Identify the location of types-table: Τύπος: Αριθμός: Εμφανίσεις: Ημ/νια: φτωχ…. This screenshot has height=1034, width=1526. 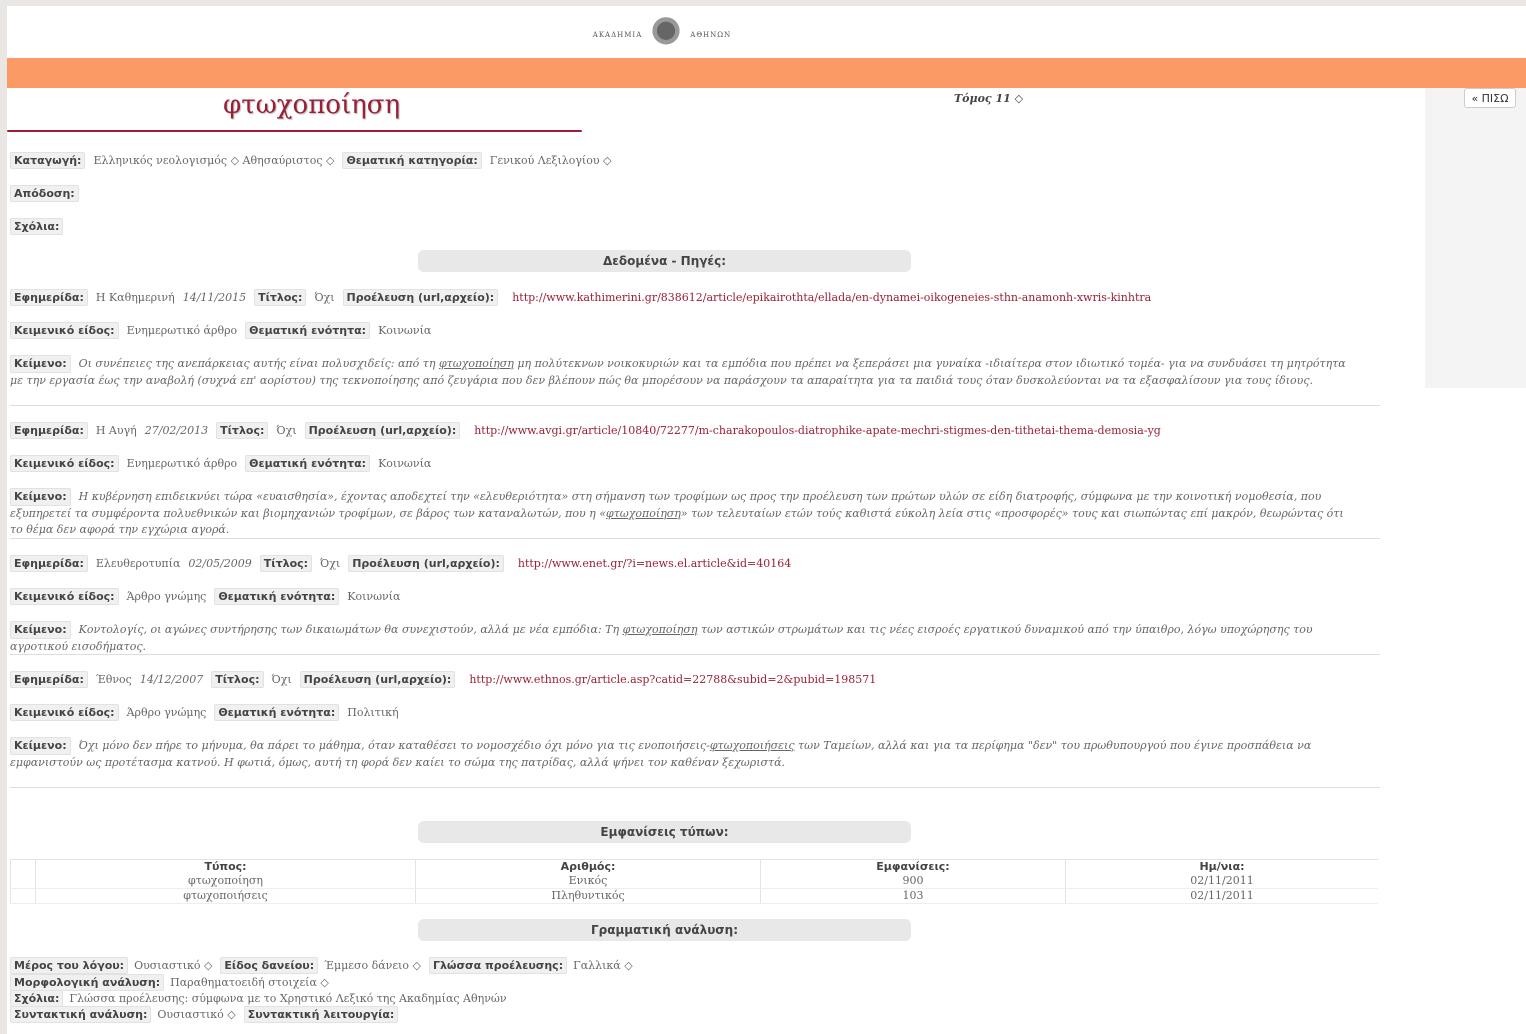
(694, 881).